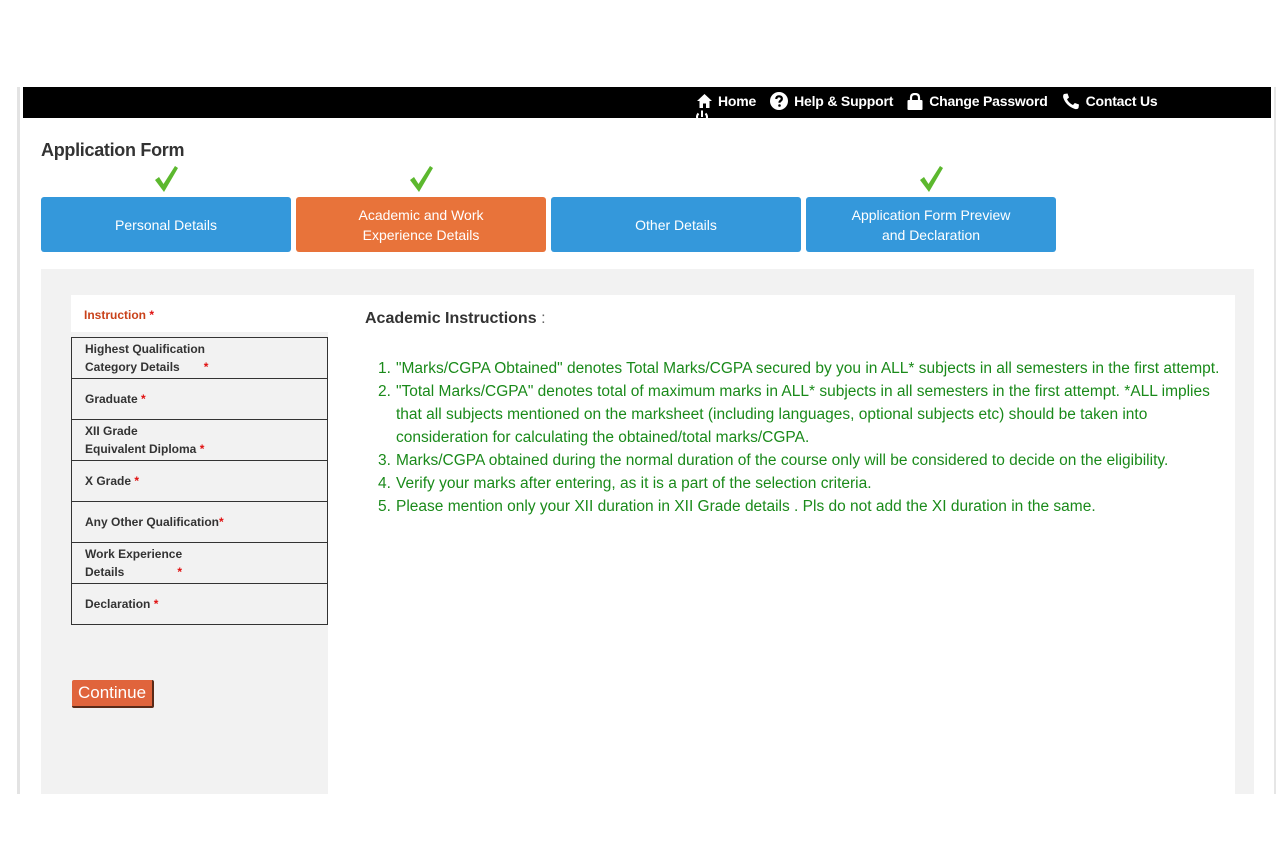 This screenshot has height=868, width=1282. I want to click on sidebar-item-label: Any Other Qualification, so click(152, 522).